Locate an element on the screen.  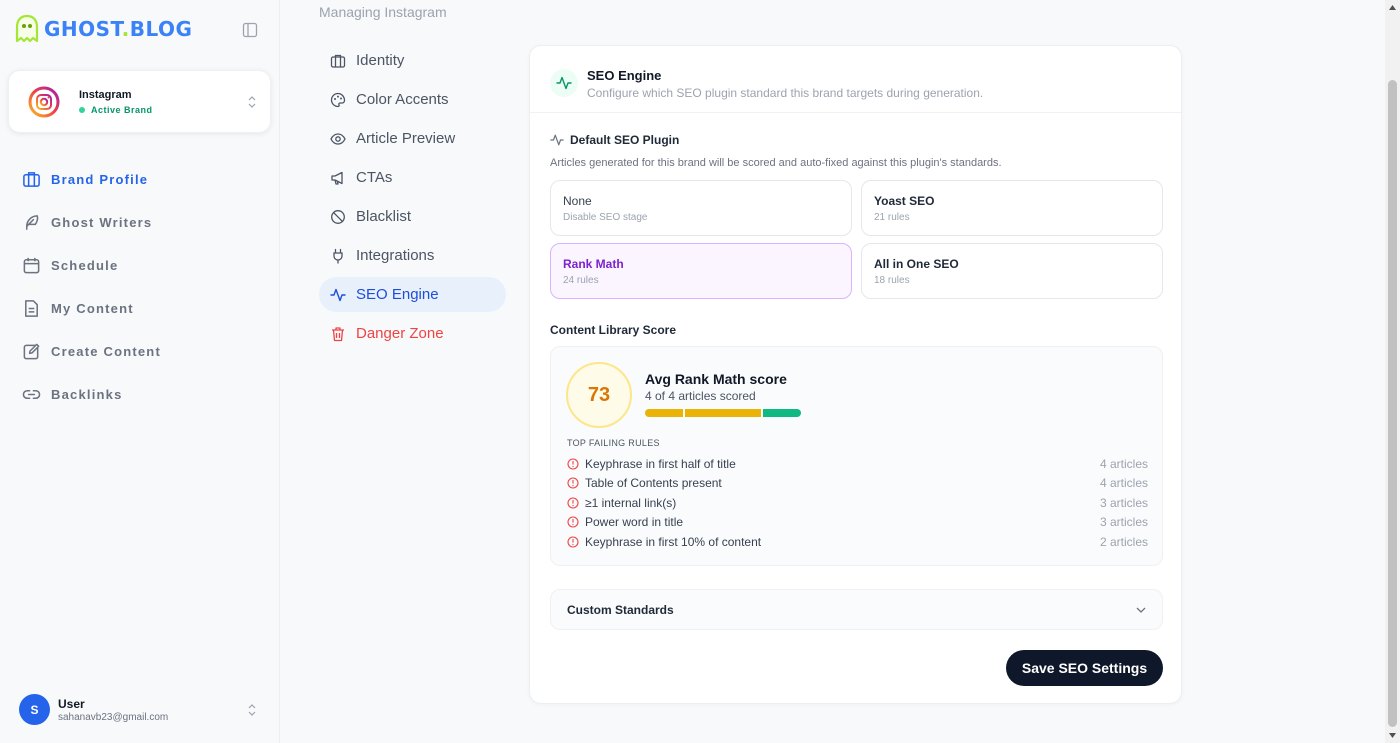
save-seo-settings-button: Save SEO Settings is located at coordinates (1084, 668).